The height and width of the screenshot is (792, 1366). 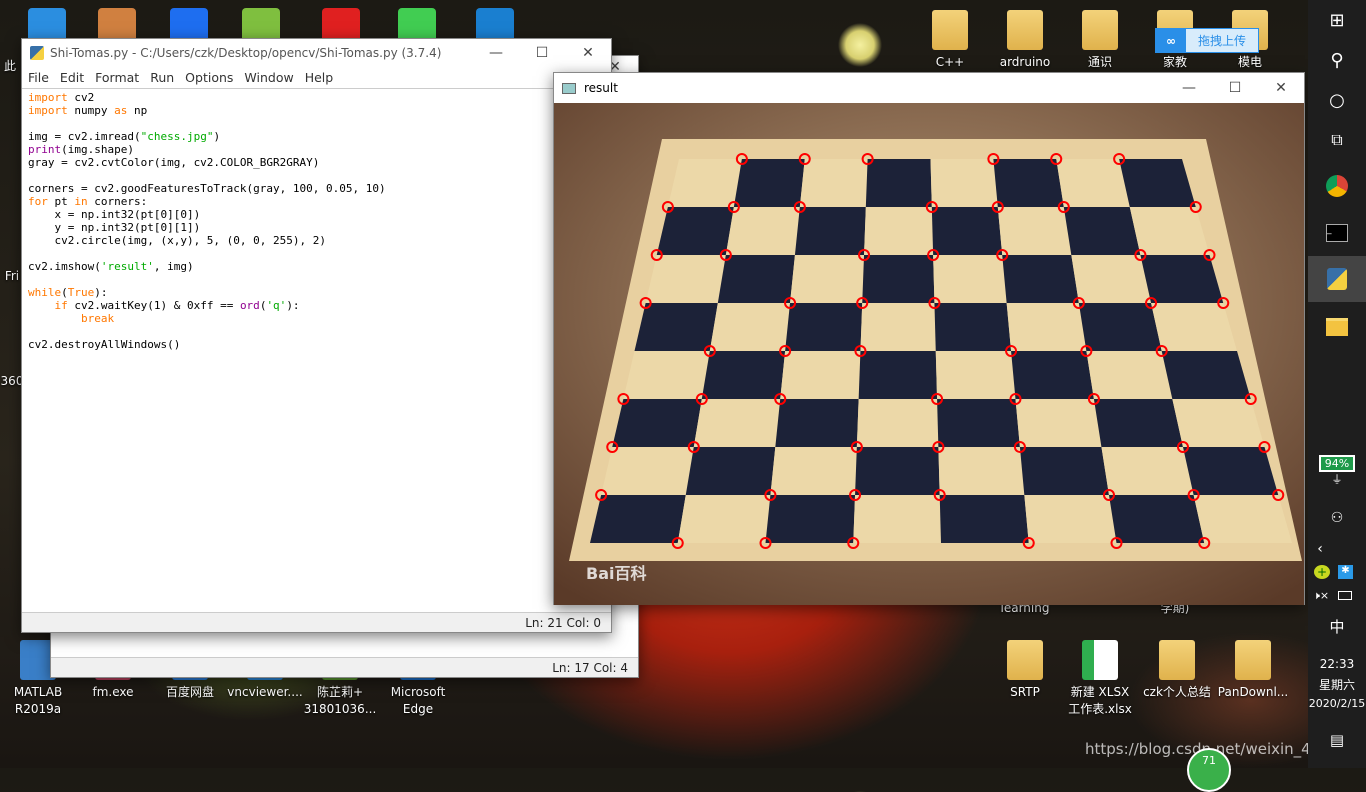 What do you see at coordinates (323, 77) in the screenshot?
I see `menu-help: Help` at bounding box center [323, 77].